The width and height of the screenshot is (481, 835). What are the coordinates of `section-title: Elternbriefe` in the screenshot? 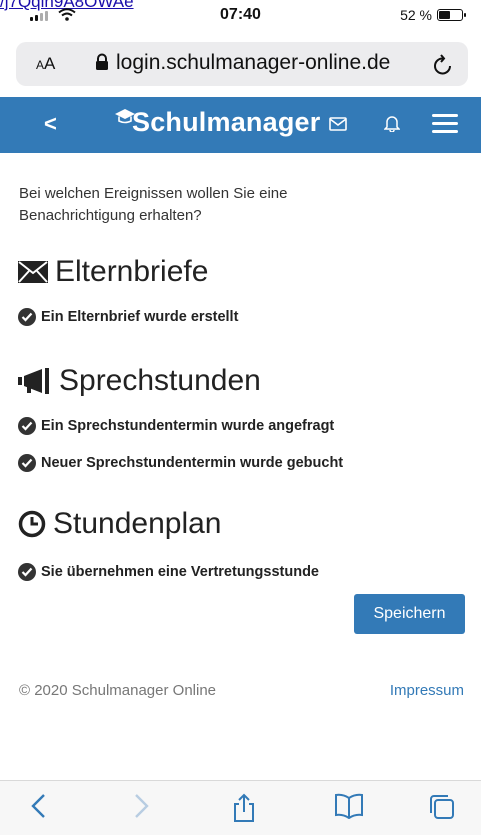 It's located at (132, 271).